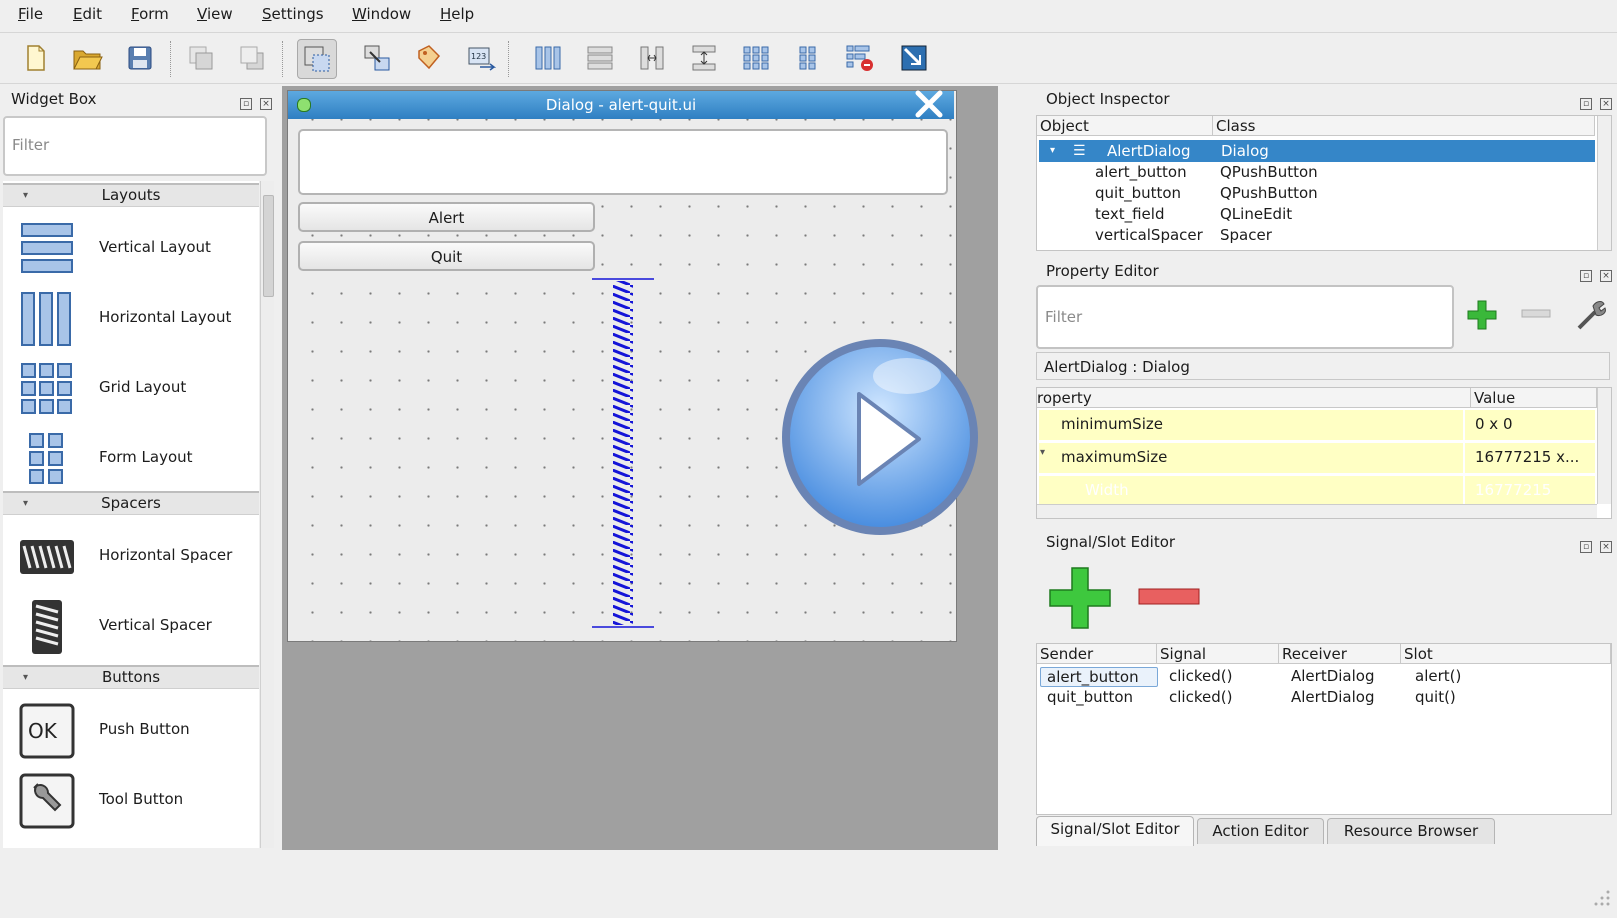 This screenshot has width=1617, height=918. I want to click on lay-out-form-icon, so click(808, 58).